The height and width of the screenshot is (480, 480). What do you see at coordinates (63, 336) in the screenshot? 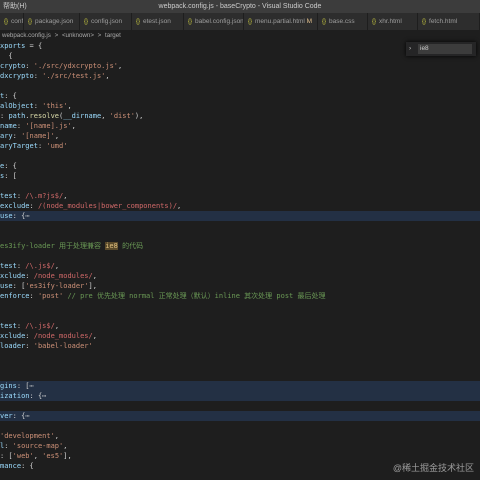
I see `code-token: /node_modules/` at bounding box center [63, 336].